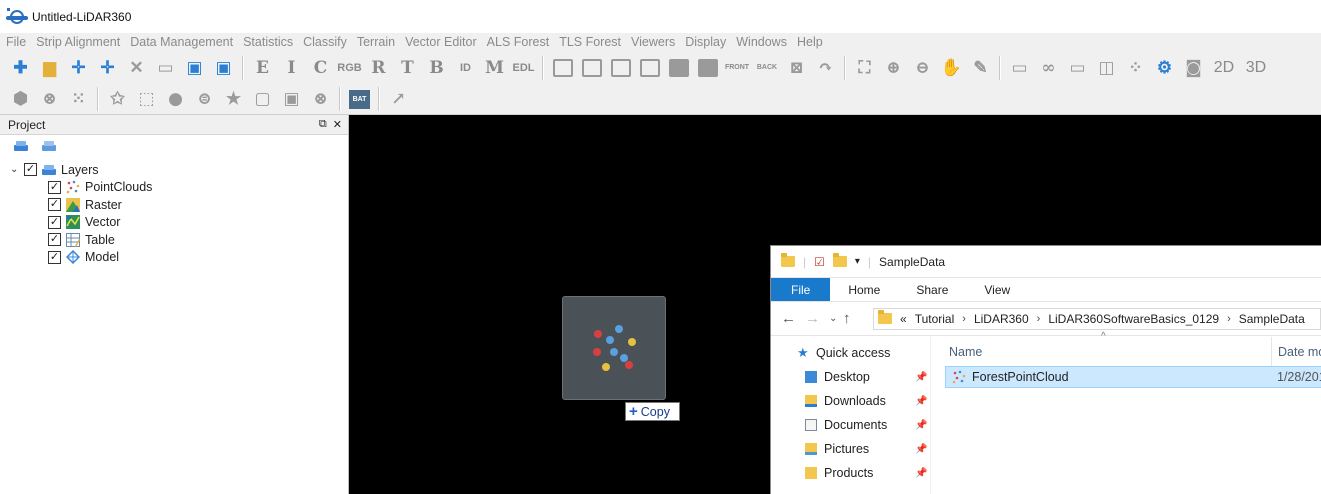 The width and height of the screenshot is (1321, 494). What do you see at coordinates (935, 319) in the screenshot?
I see `breadcrumb-tutorial: Tutorial` at bounding box center [935, 319].